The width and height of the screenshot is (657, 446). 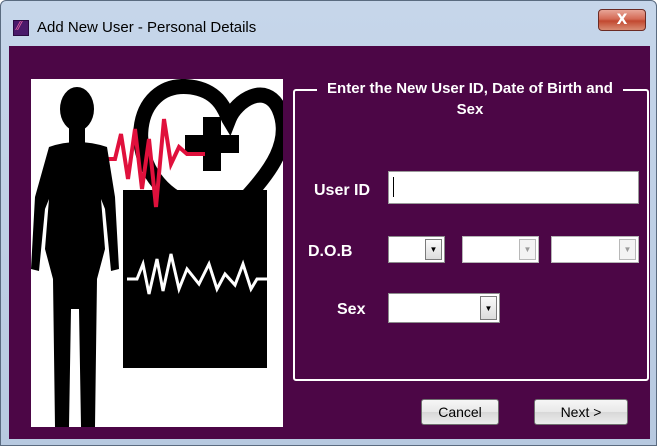 What do you see at coordinates (147, 27) in the screenshot?
I see `window-title: Add New User - Personal Details` at bounding box center [147, 27].